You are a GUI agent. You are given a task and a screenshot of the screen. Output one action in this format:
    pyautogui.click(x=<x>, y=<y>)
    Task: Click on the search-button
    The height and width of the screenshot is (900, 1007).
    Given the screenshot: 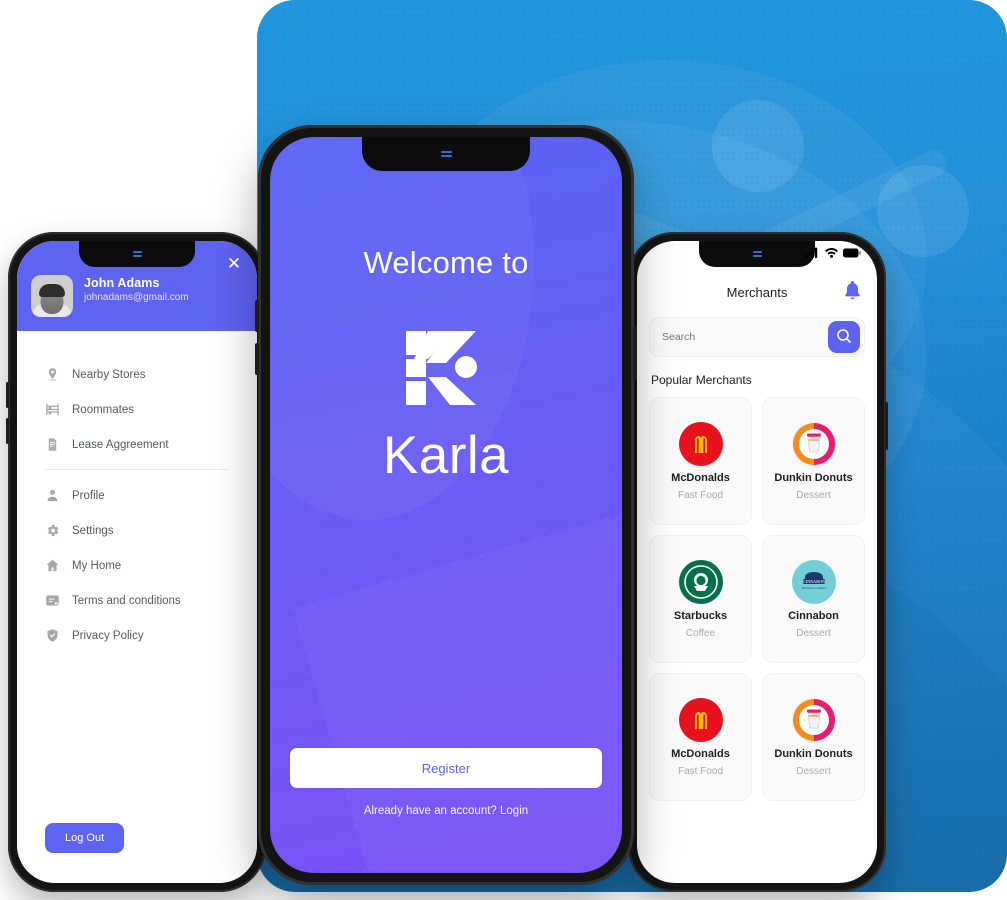 What is the action you would take?
    pyautogui.click(x=844, y=337)
    